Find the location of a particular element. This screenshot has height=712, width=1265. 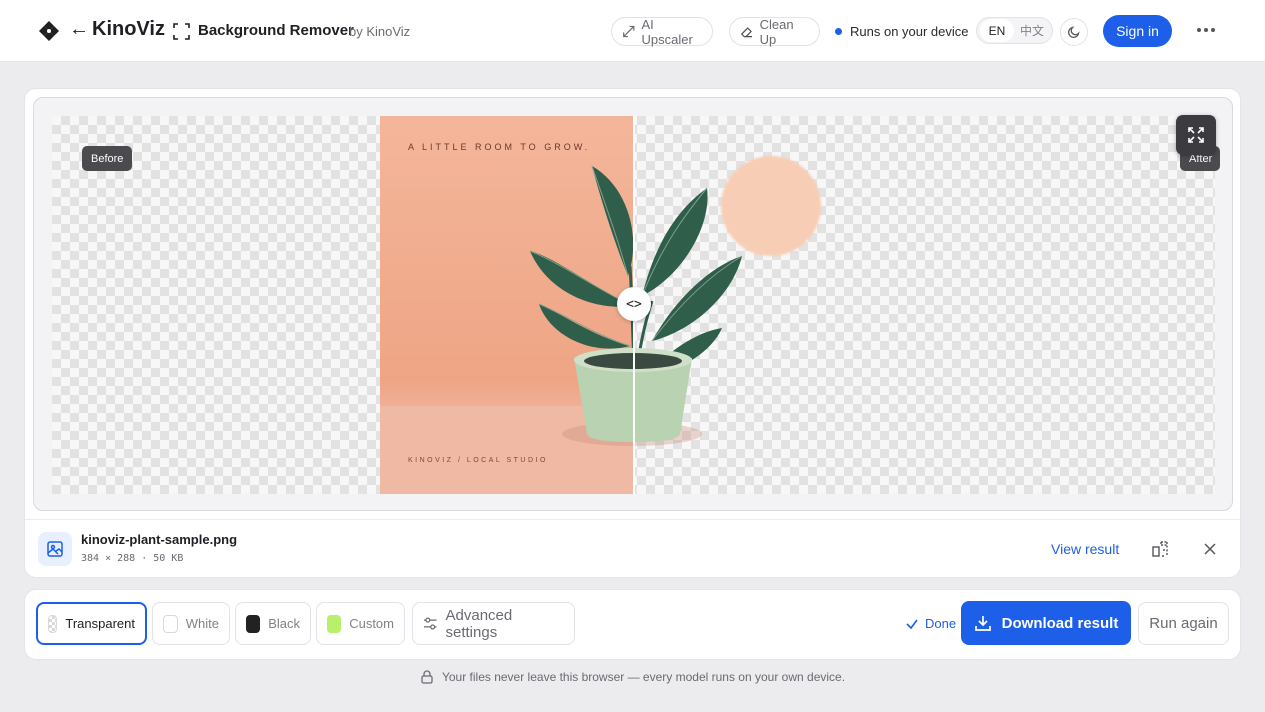

eraser-icon is located at coordinates (746, 32).